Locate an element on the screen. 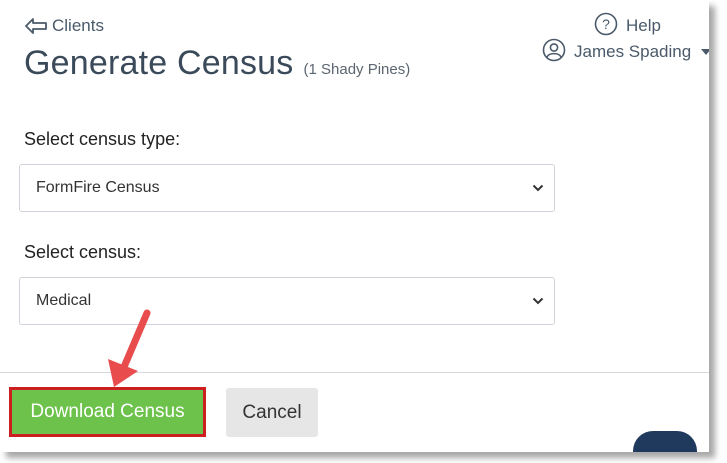  census-value: Medical is located at coordinates (64, 300).